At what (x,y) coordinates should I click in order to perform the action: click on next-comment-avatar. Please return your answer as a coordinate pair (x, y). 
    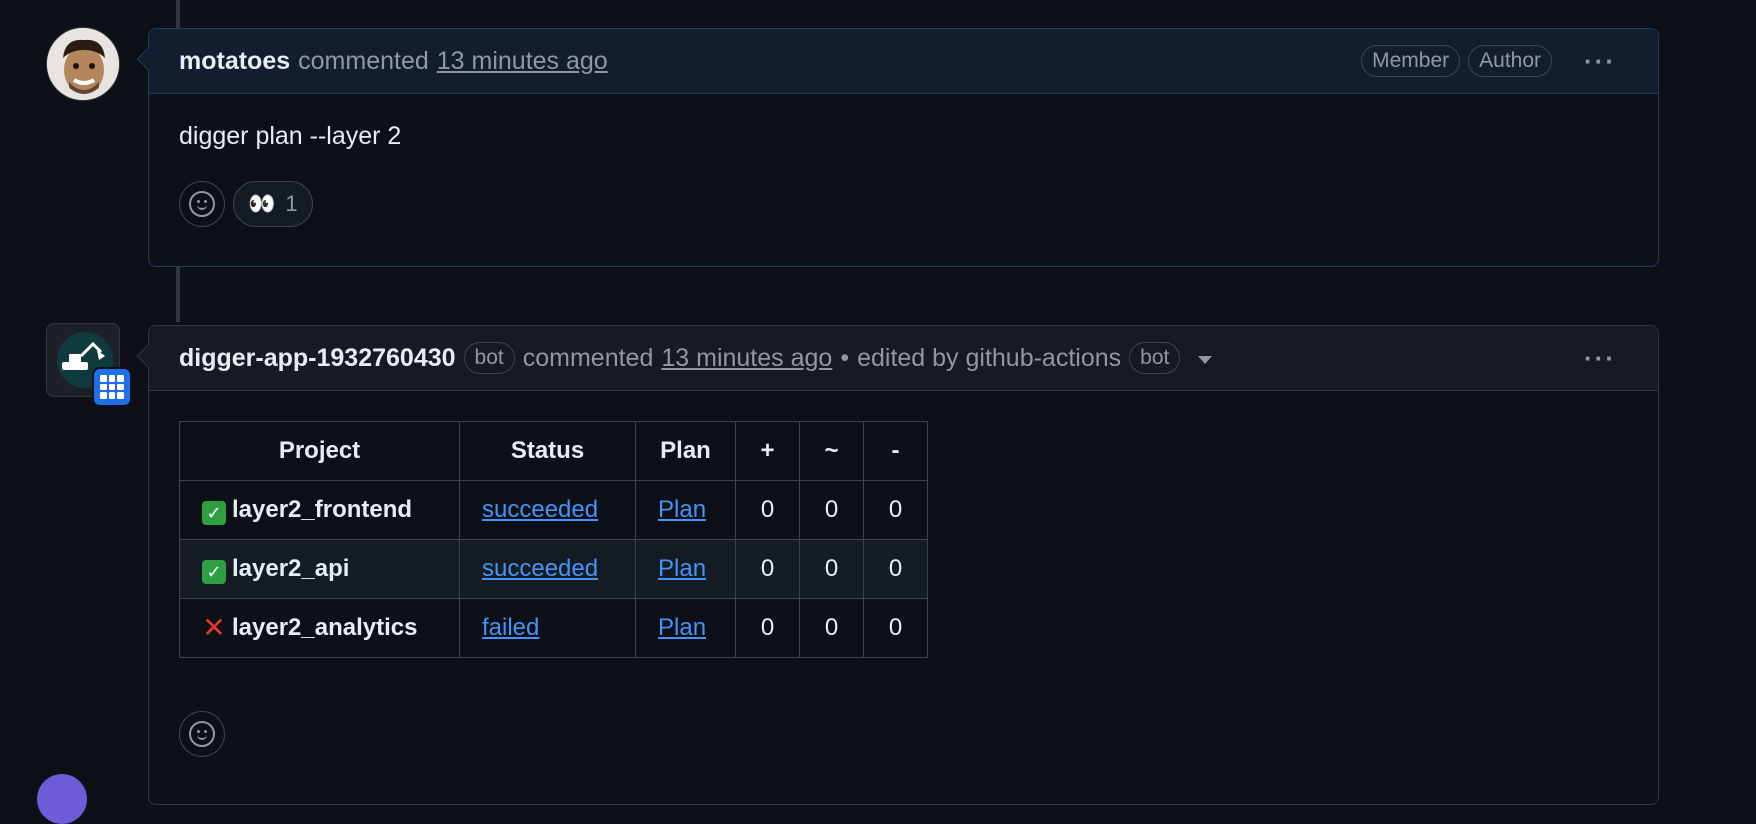
    Looking at the image, I should click on (62, 799).